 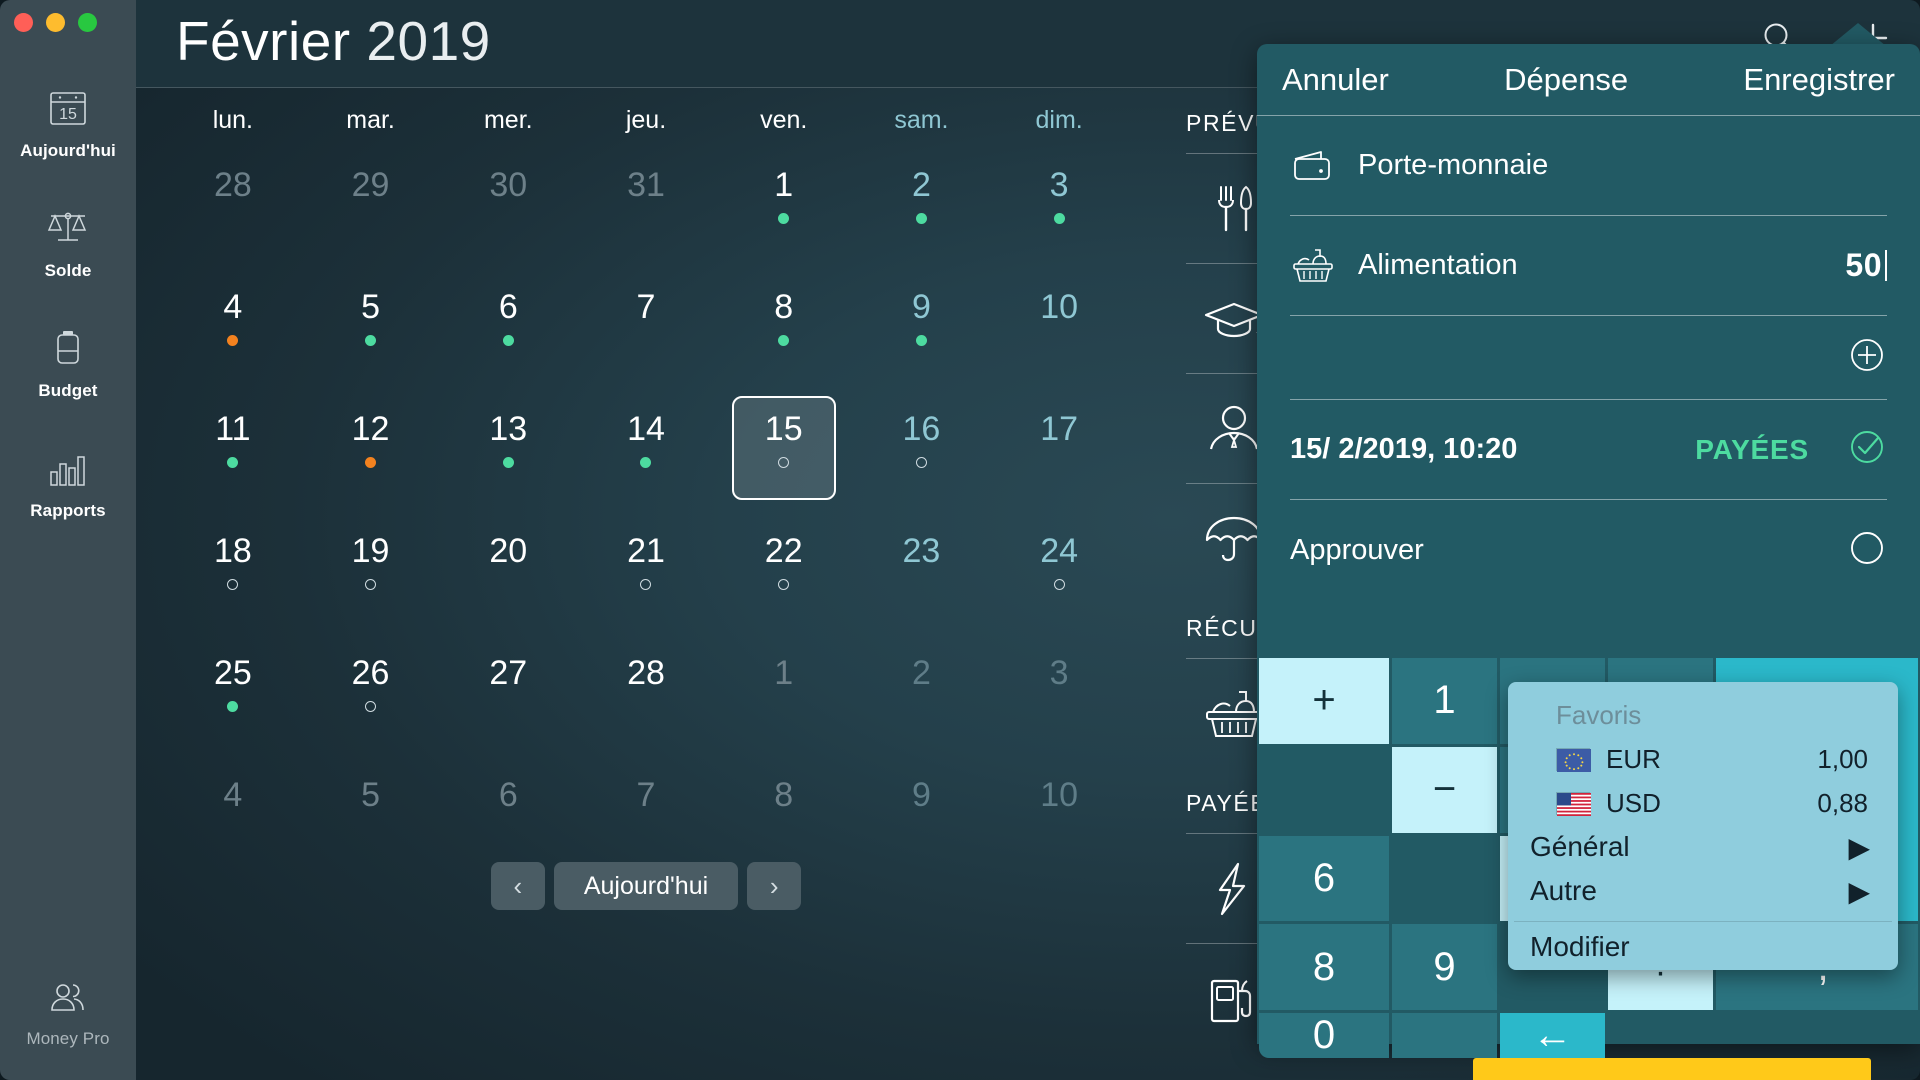 I want to click on keypad-key-backspace: ←, so click(x=1552, y=1035).